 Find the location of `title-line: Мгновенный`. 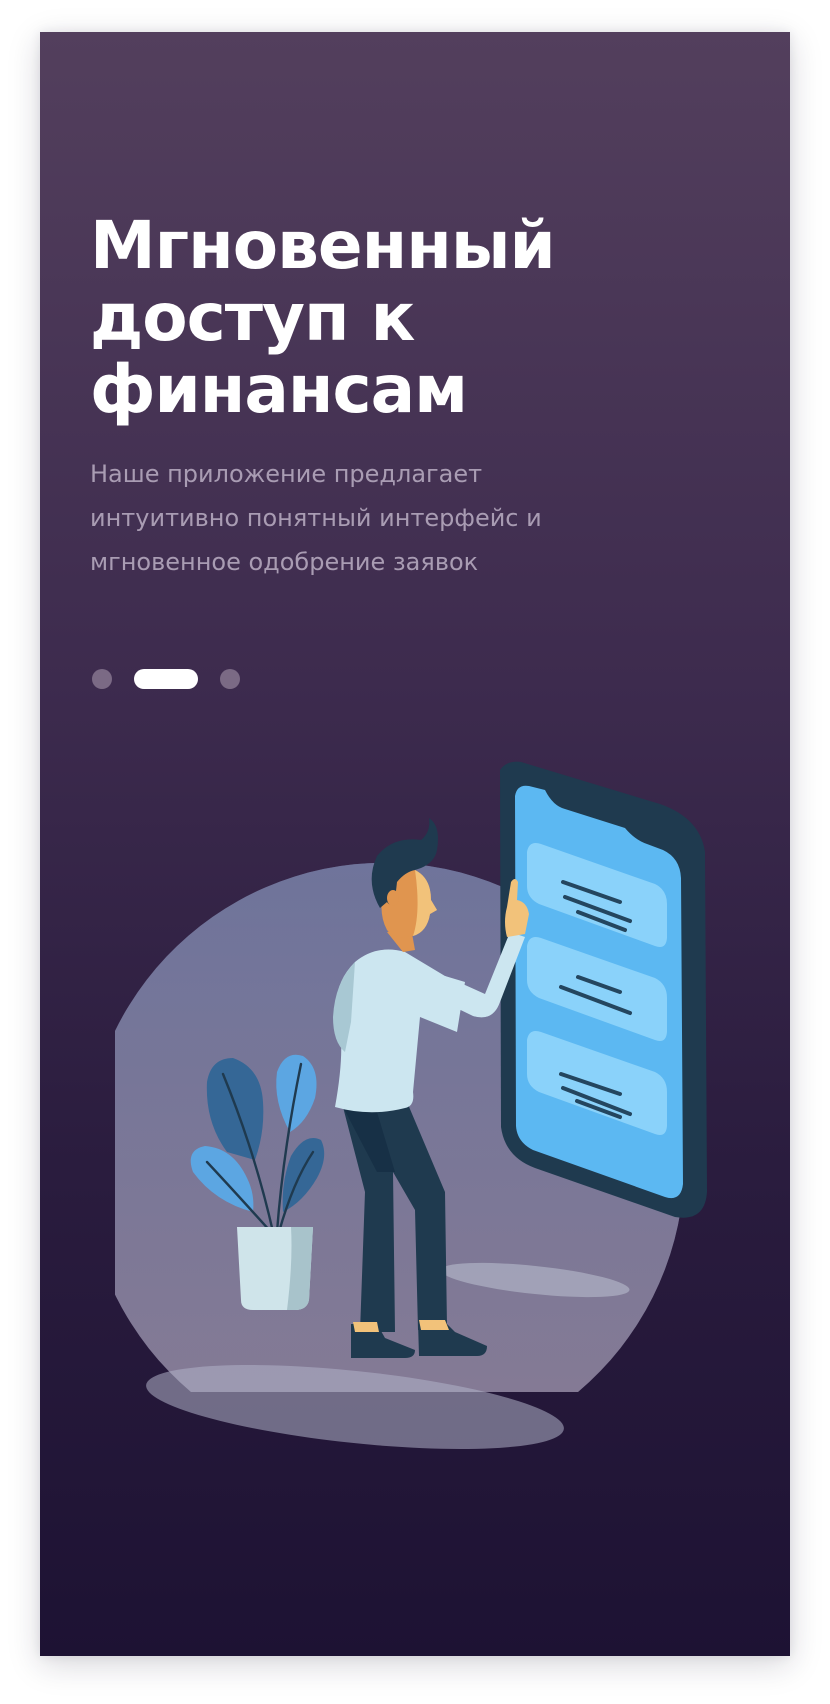

title-line: Мгновенный is located at coordinates (323, 245).